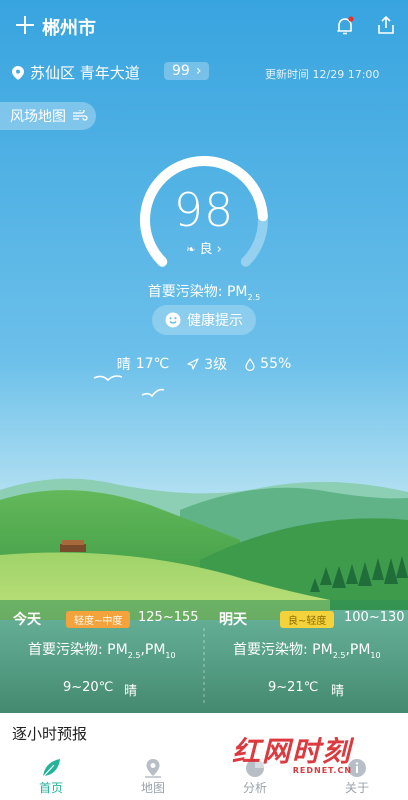 Image resolution: width=408 pixels, height=800 pixels. Describe the element at coordinates (51, 768) in the screenshot. I see `leaf-icon` at that location.